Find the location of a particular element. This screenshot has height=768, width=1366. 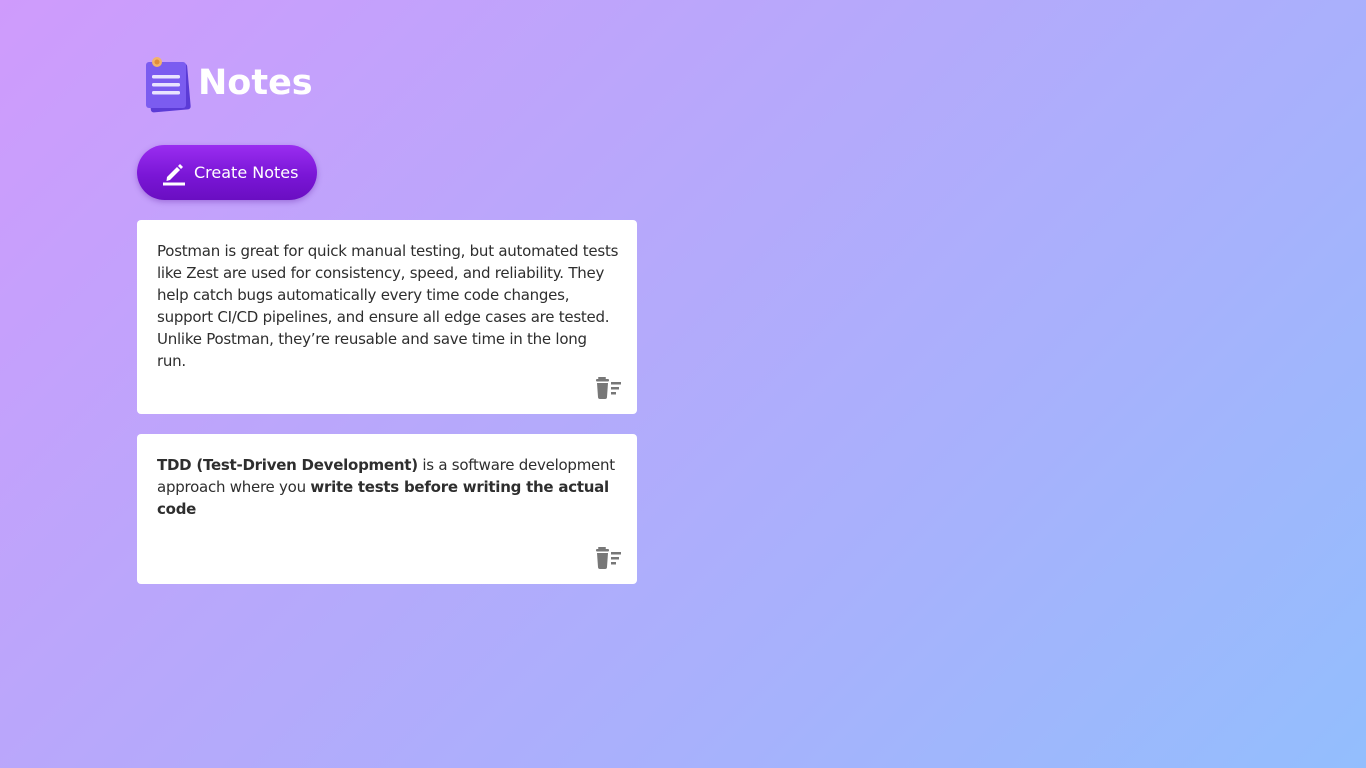

notepad-icon is located at coordinates (167, 84).